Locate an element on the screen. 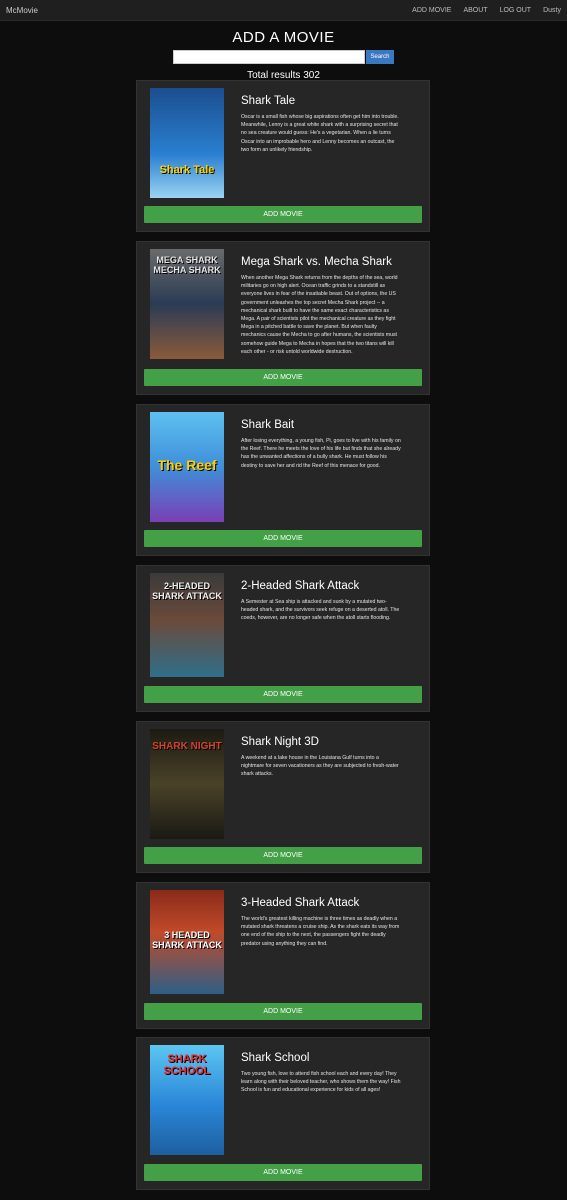 The width and height of the screenshot is (567, 1200). nav-links: ADD MOVIE ABOUT LOG OUT Dusty is located at coordinates (486, 10).